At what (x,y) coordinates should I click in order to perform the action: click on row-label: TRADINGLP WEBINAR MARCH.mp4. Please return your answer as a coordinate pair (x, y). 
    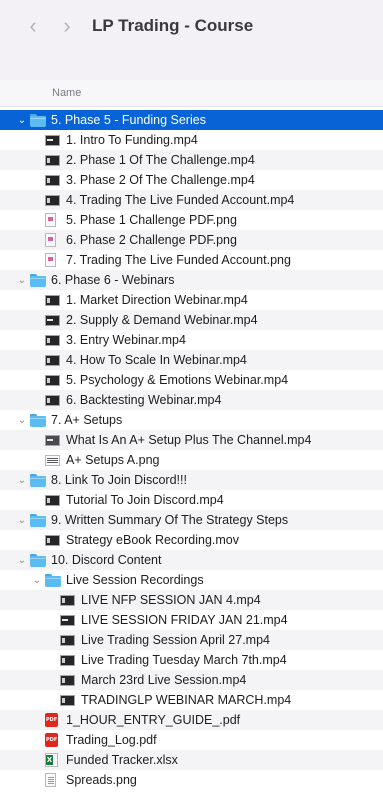
    Looking at the image, I should click on (186, 700).